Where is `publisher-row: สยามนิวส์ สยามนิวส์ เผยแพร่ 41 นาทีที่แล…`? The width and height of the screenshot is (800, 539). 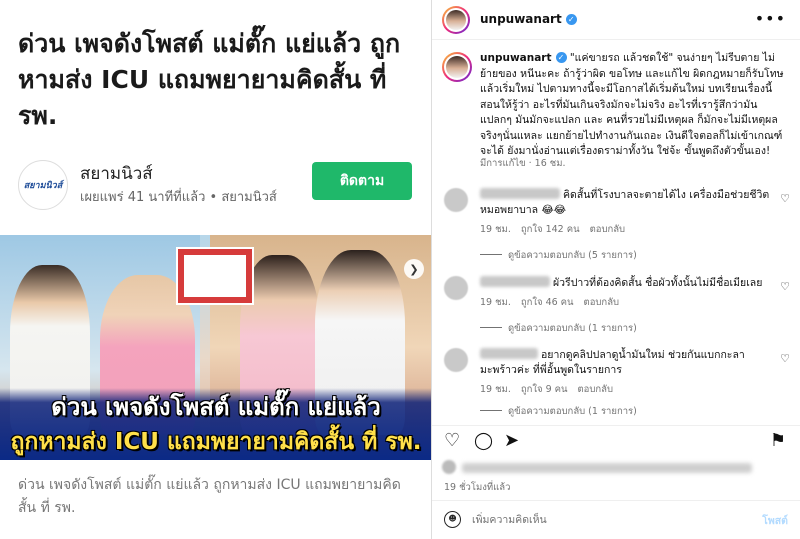 publisher-row: สยามนิวส์ สยามนิวส์ เผยแพร่ 41 นาทีที่แล… is located at coordinates (218, 184).